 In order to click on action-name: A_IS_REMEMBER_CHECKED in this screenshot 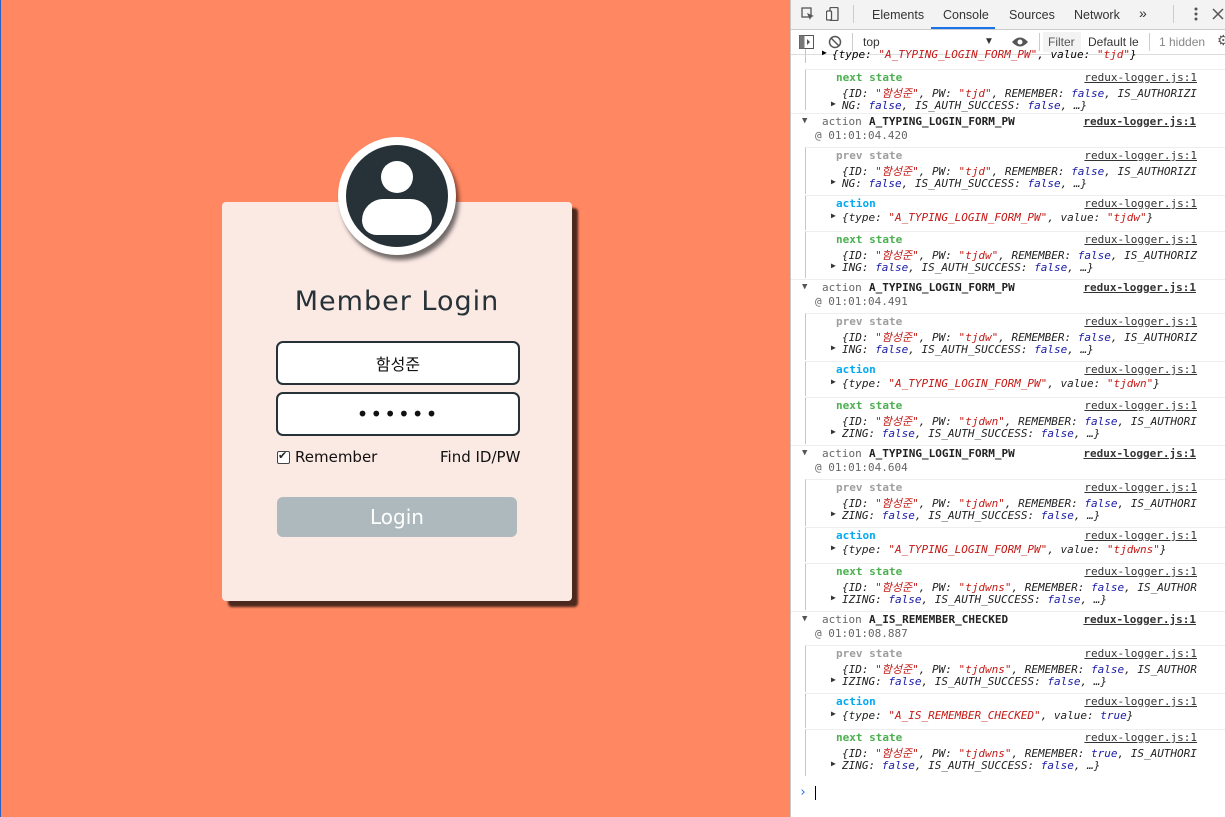, I will do `click(939, 619)`.